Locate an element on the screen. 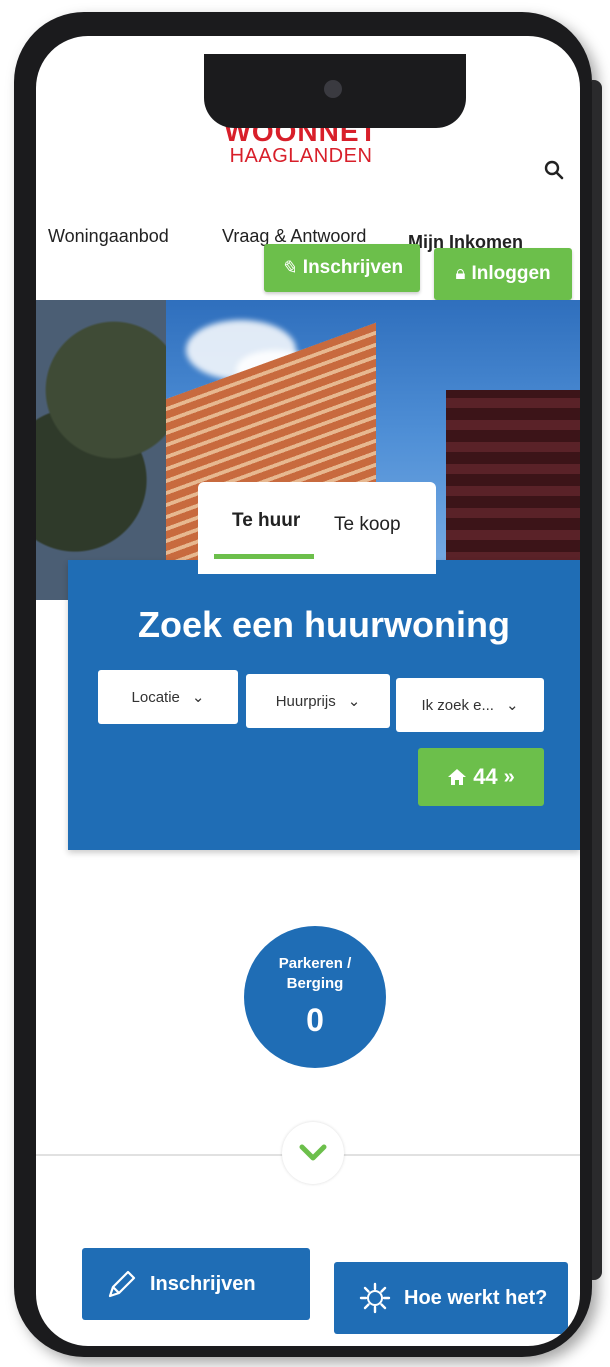 The width and height of the screenshot is (610, 1367). active-tab-indicator is located at coordinates (264, 556).